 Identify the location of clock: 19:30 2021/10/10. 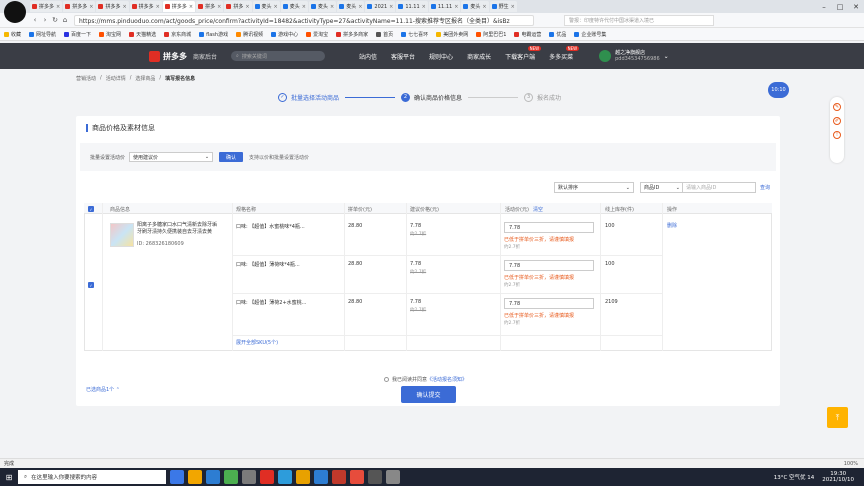
(838, 477).